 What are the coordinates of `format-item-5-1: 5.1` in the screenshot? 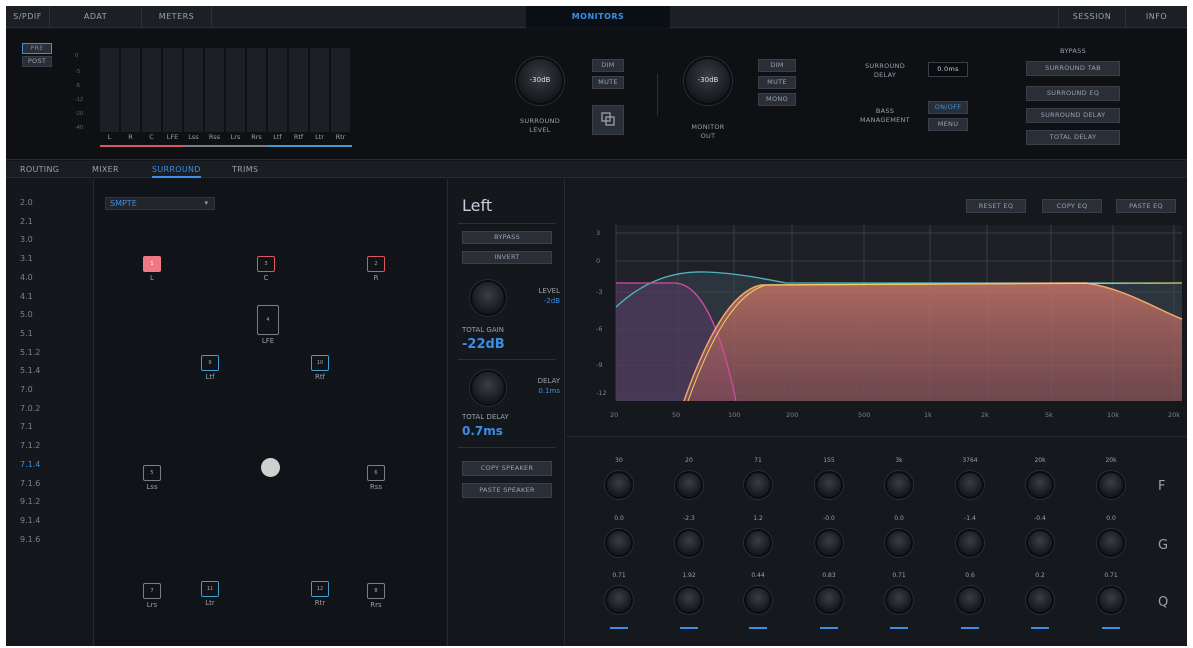 It's located at (26, 333).